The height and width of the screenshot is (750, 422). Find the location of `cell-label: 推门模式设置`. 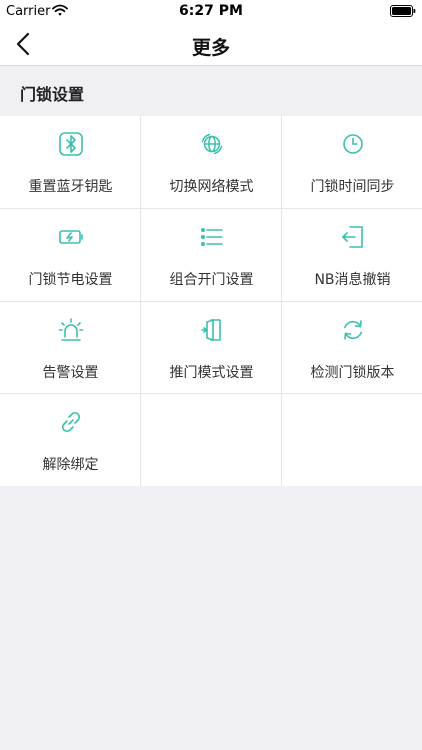

cell-label: 推门模式设置 is located at coordinates (211, 373).